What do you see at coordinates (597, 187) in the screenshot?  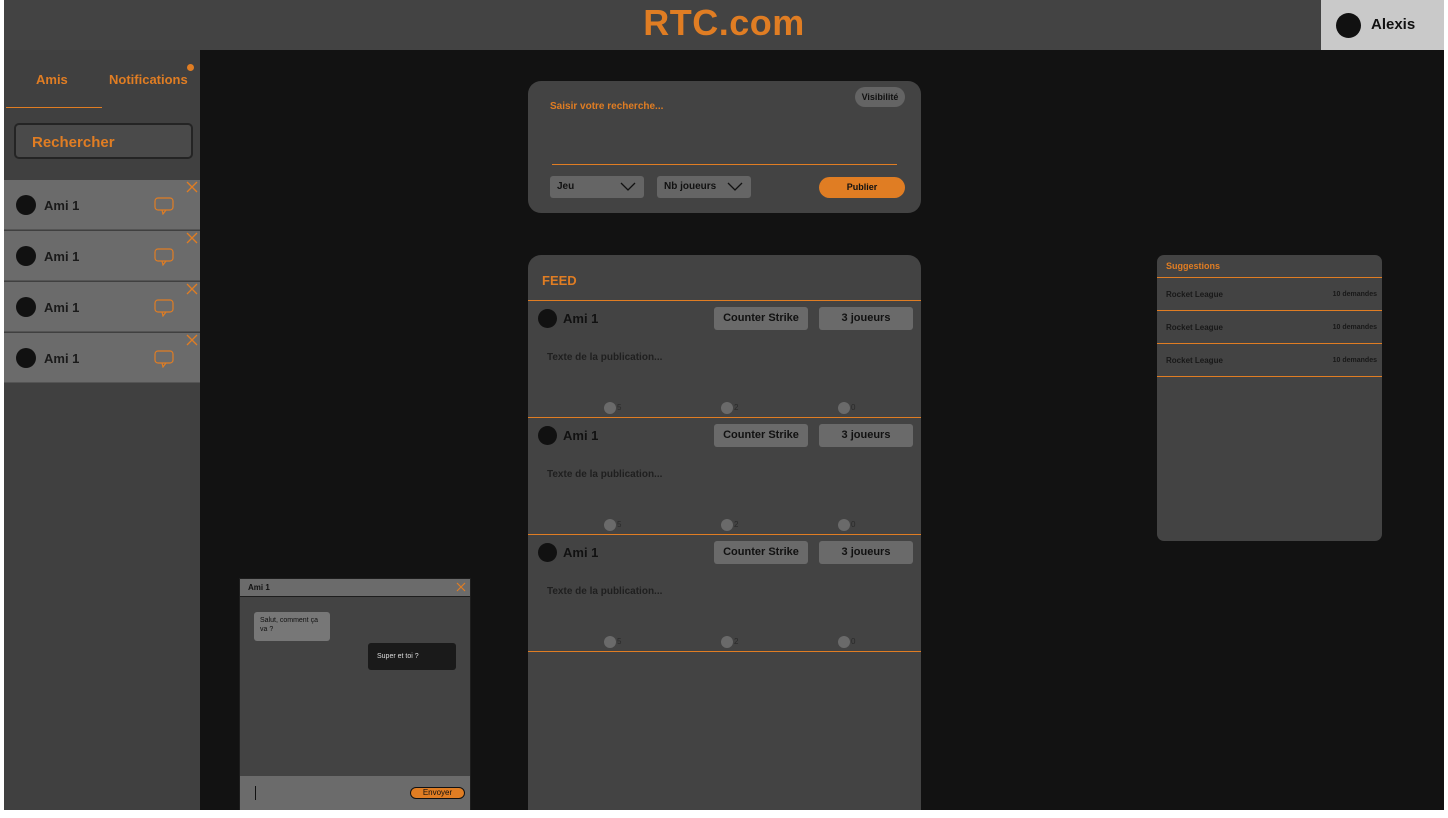 I see `game-select: Jeu` at bounding box center [597, 187].